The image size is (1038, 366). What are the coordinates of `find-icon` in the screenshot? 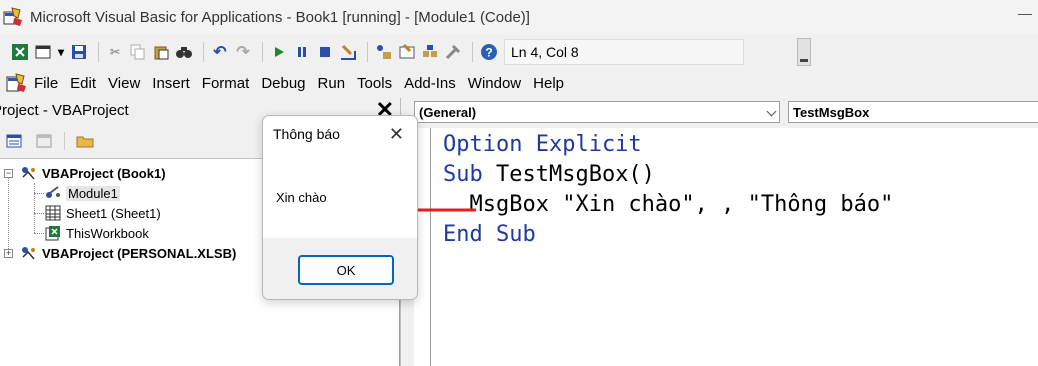 It's located at (184, 52).